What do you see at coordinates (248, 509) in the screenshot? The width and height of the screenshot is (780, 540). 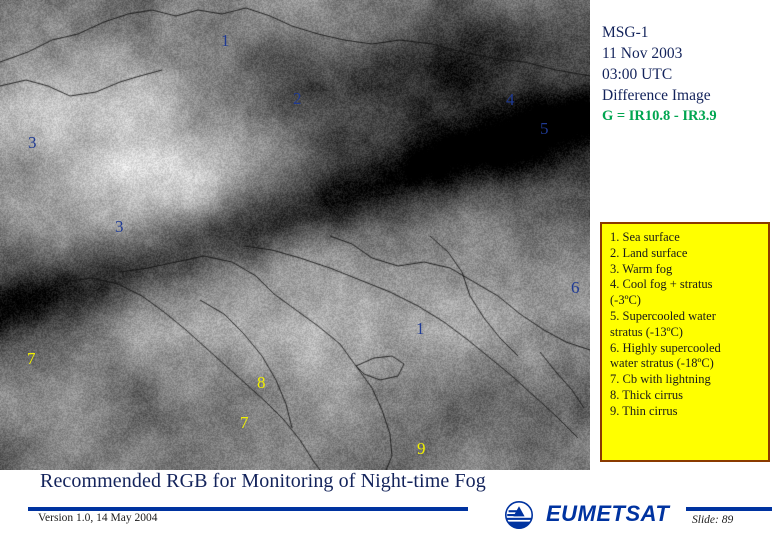 I see `footer-rule-left` at bounding box center [248, 509].